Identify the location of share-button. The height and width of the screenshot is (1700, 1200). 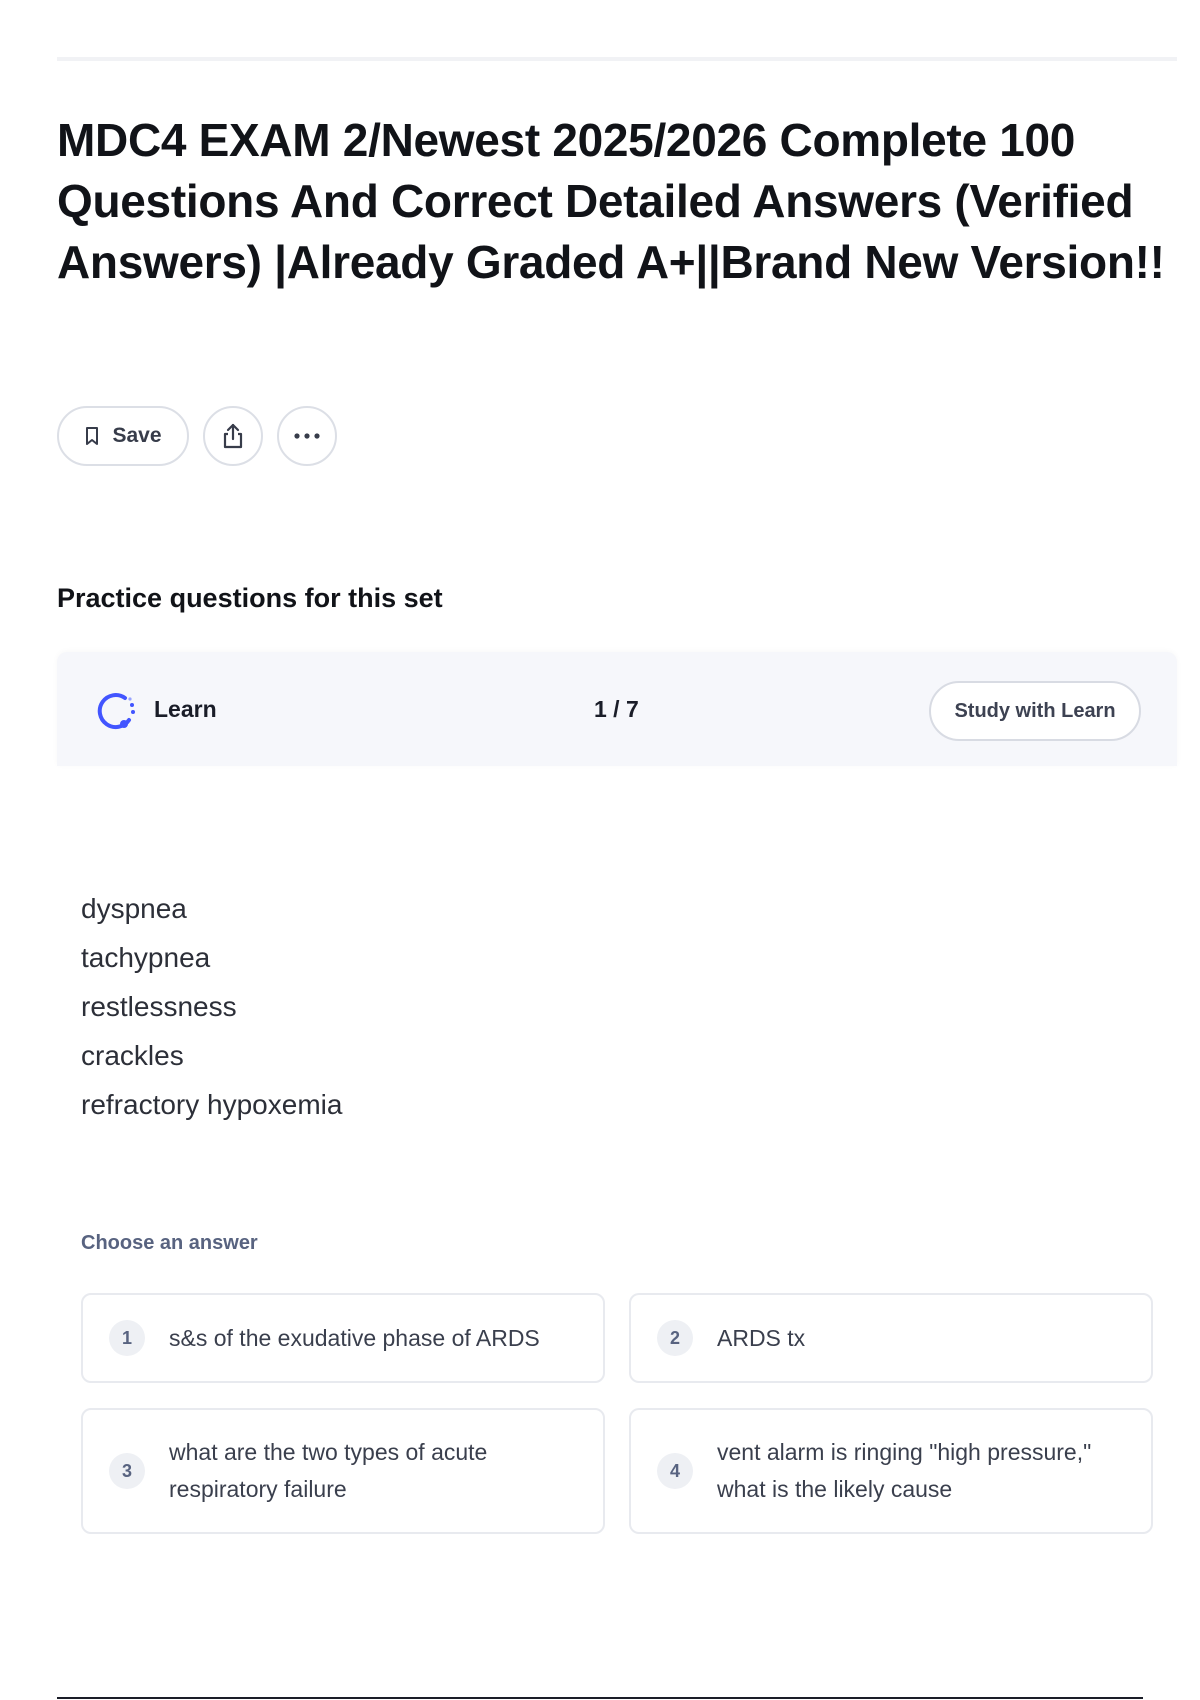
(233, 436).